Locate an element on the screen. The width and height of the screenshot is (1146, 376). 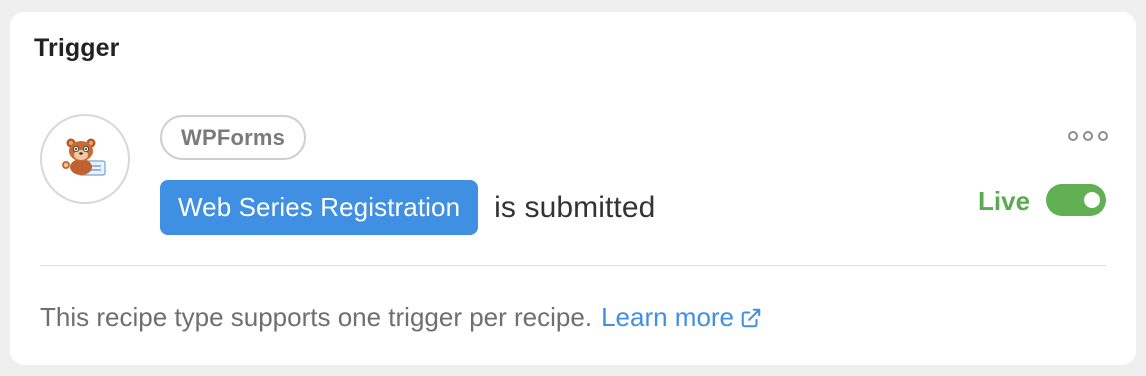
integration-badge: WPForms is located at coordinates (233, 137).